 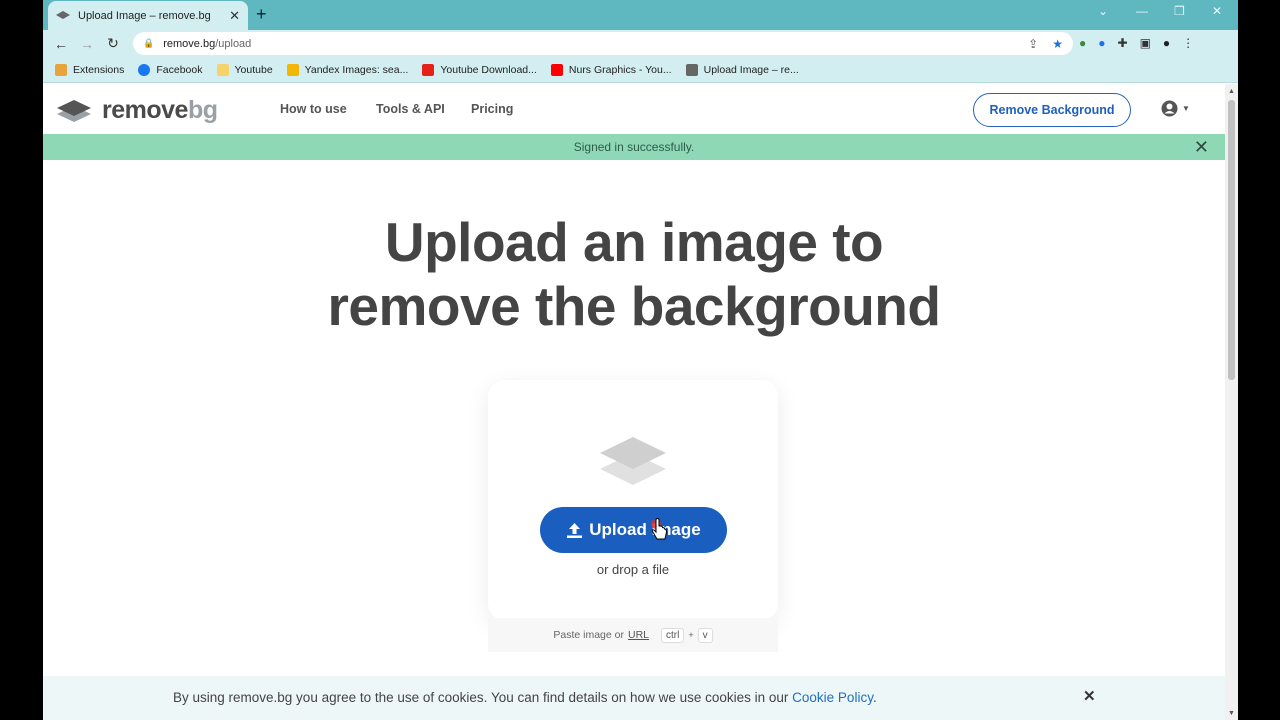 I want to click on forward-icon: →, so click(x=87, y=44).